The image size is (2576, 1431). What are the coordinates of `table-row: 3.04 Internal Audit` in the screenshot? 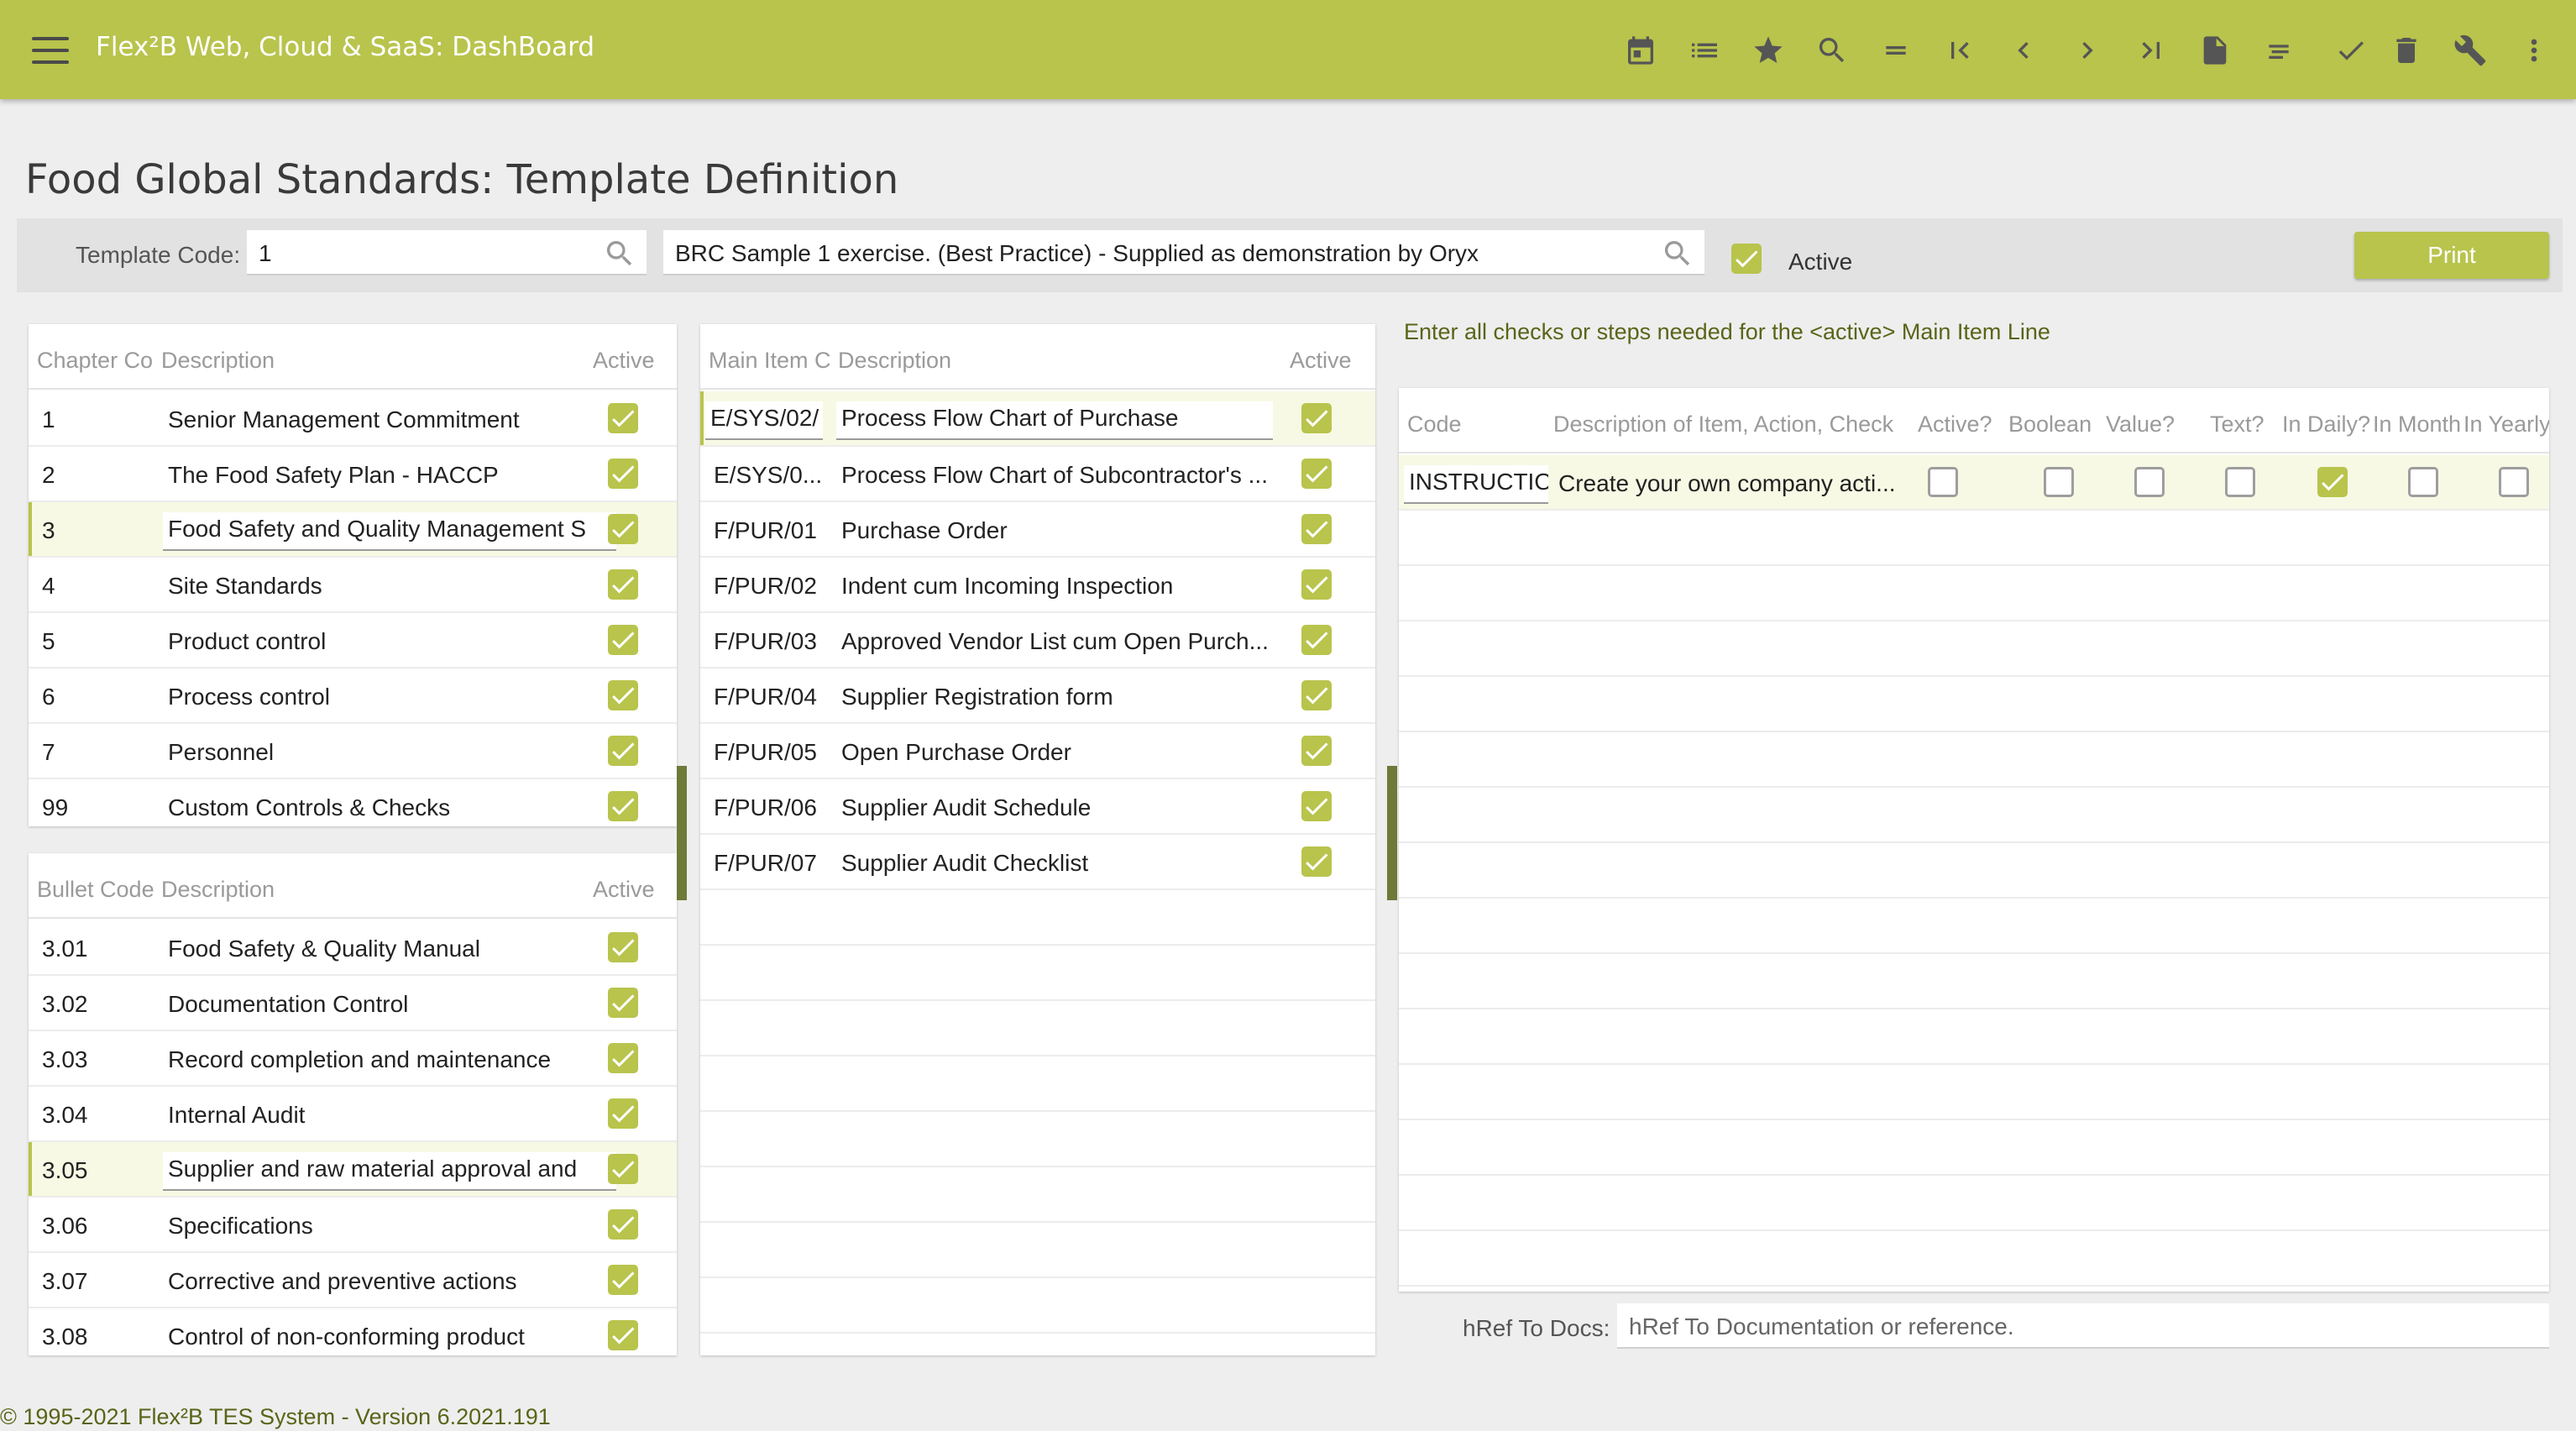 It's located at (353, 1115).